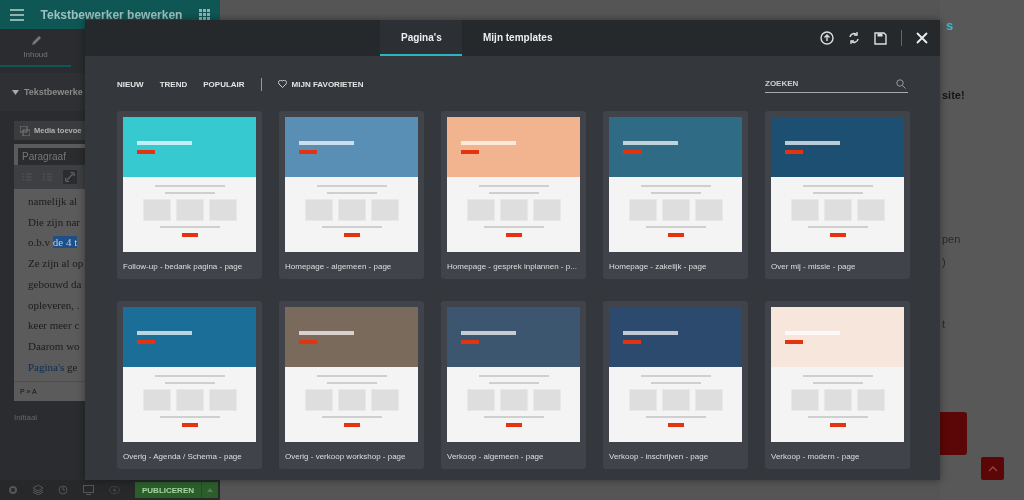  I want to click on template-name: Follow-up - bedank pagina - page, so click(183, 267).